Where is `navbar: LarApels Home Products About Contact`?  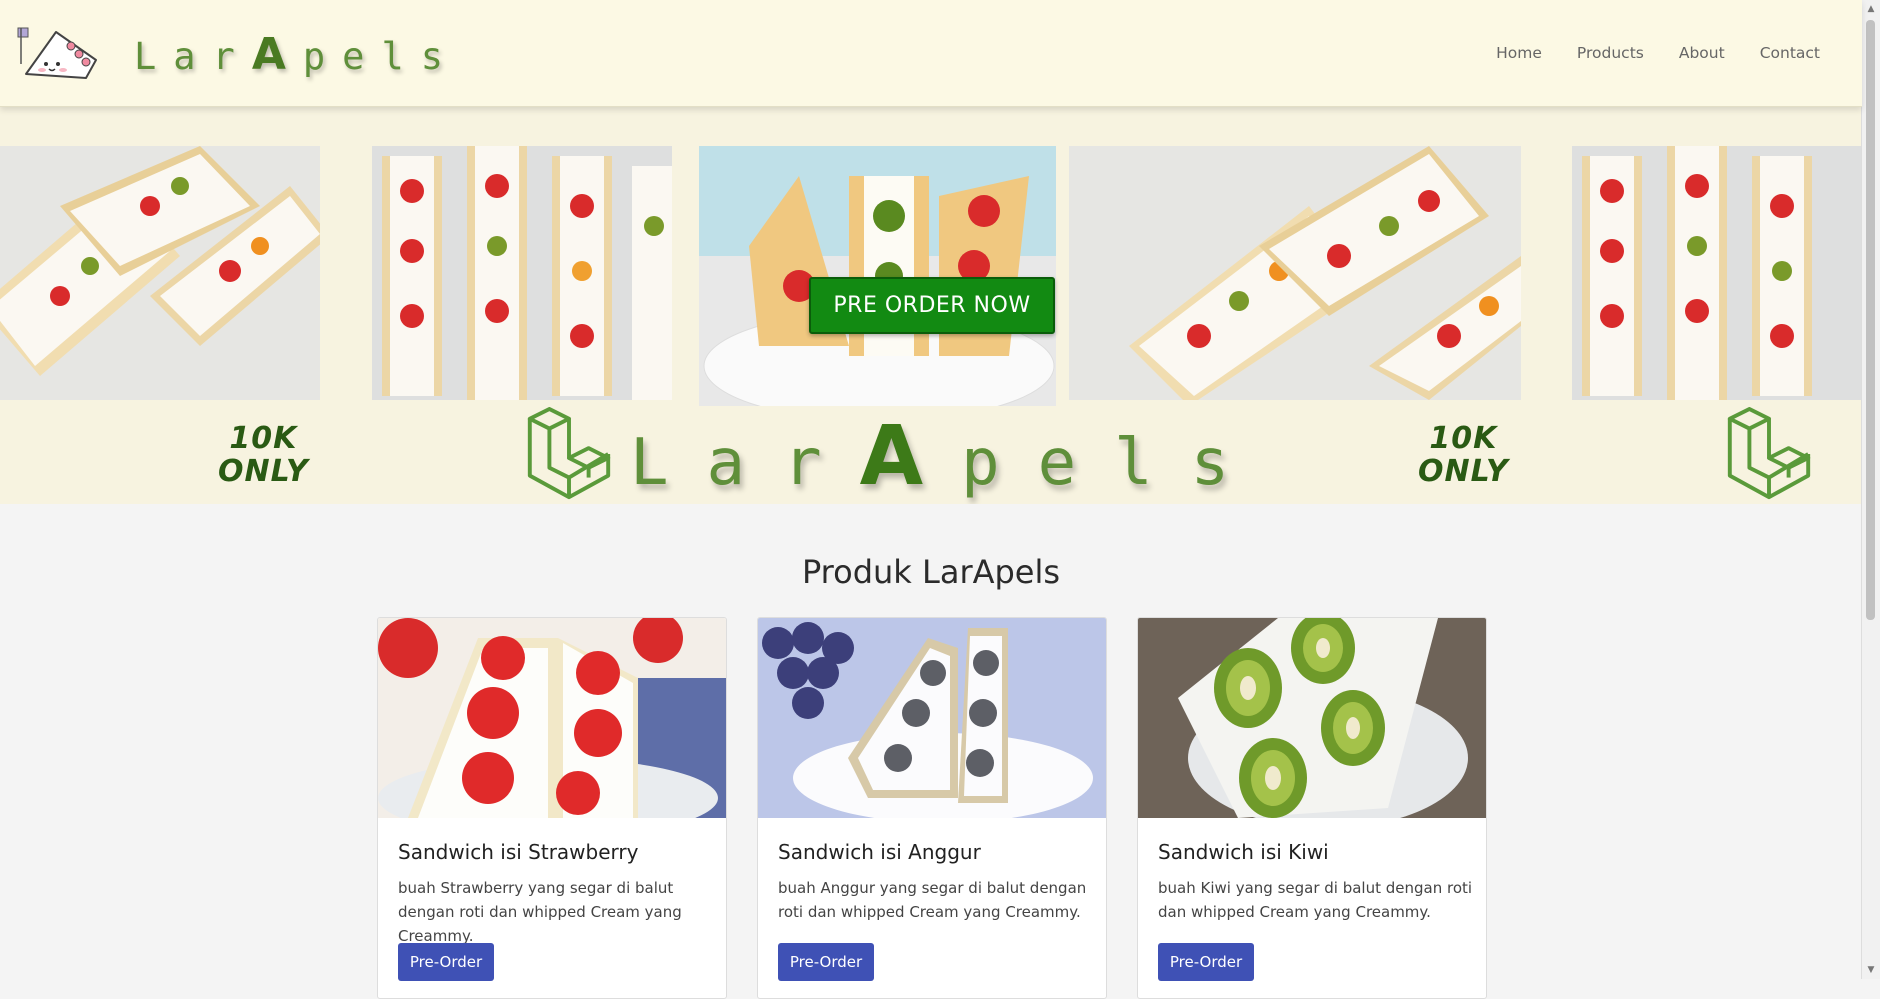 navbar: LarApels Home Products About Contact is located at coordinates (931, 53).